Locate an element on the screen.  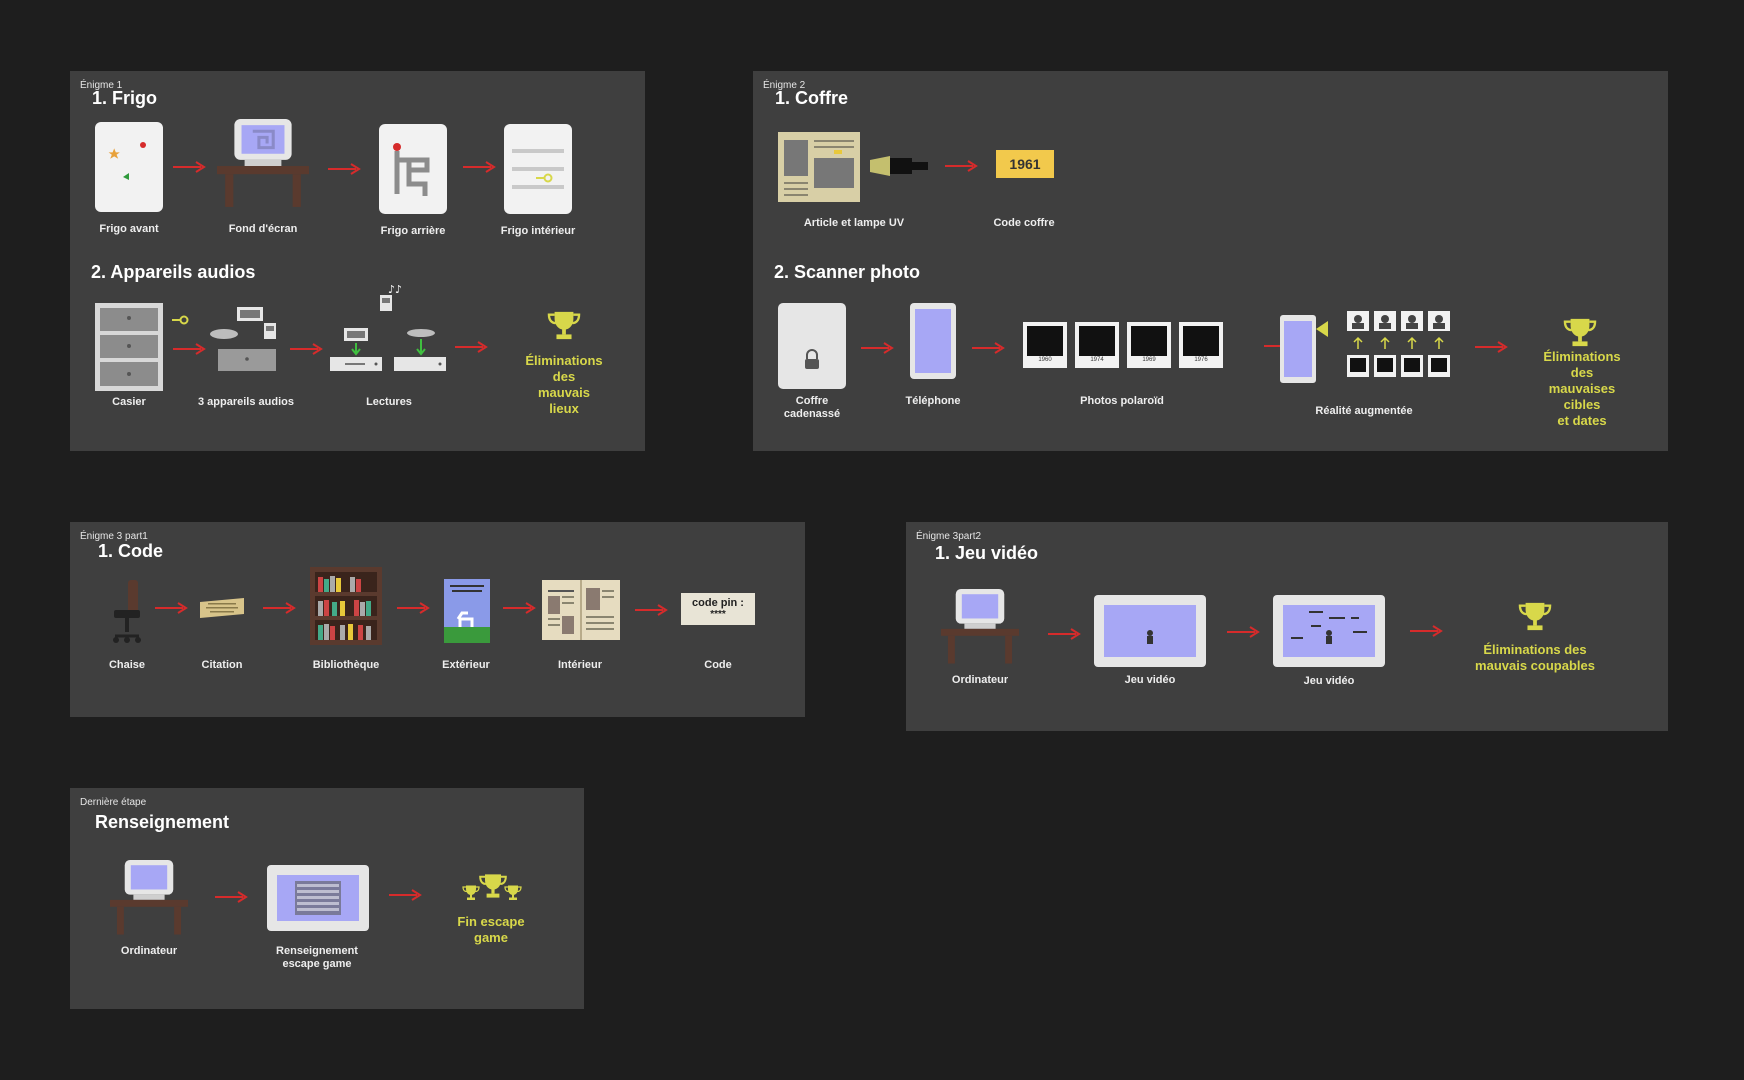
polaroid-year: 1976 is located at coordinates (1201, 360).